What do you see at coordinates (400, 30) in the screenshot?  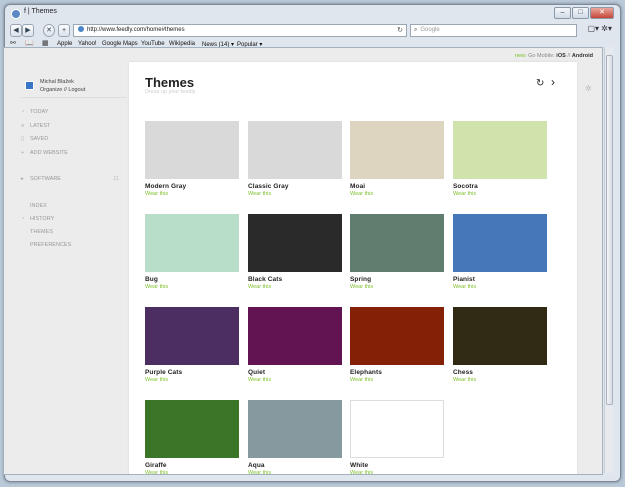 I see `reload-icon: ↻` at bounding box center [400, 30].